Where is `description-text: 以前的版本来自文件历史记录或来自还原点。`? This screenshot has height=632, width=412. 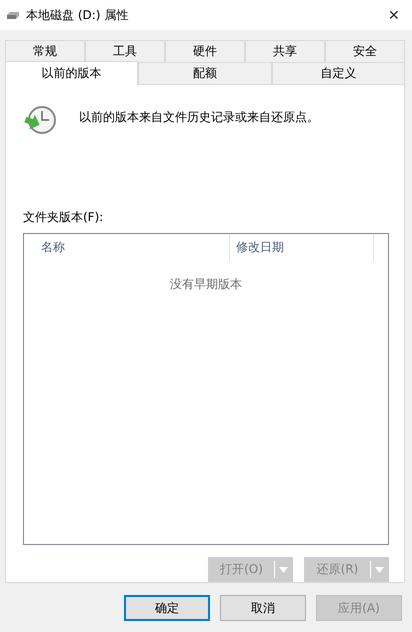 description-text: 以前的版本来自文件历史记录或来自还原点。 is located at coordinates (199, 117).